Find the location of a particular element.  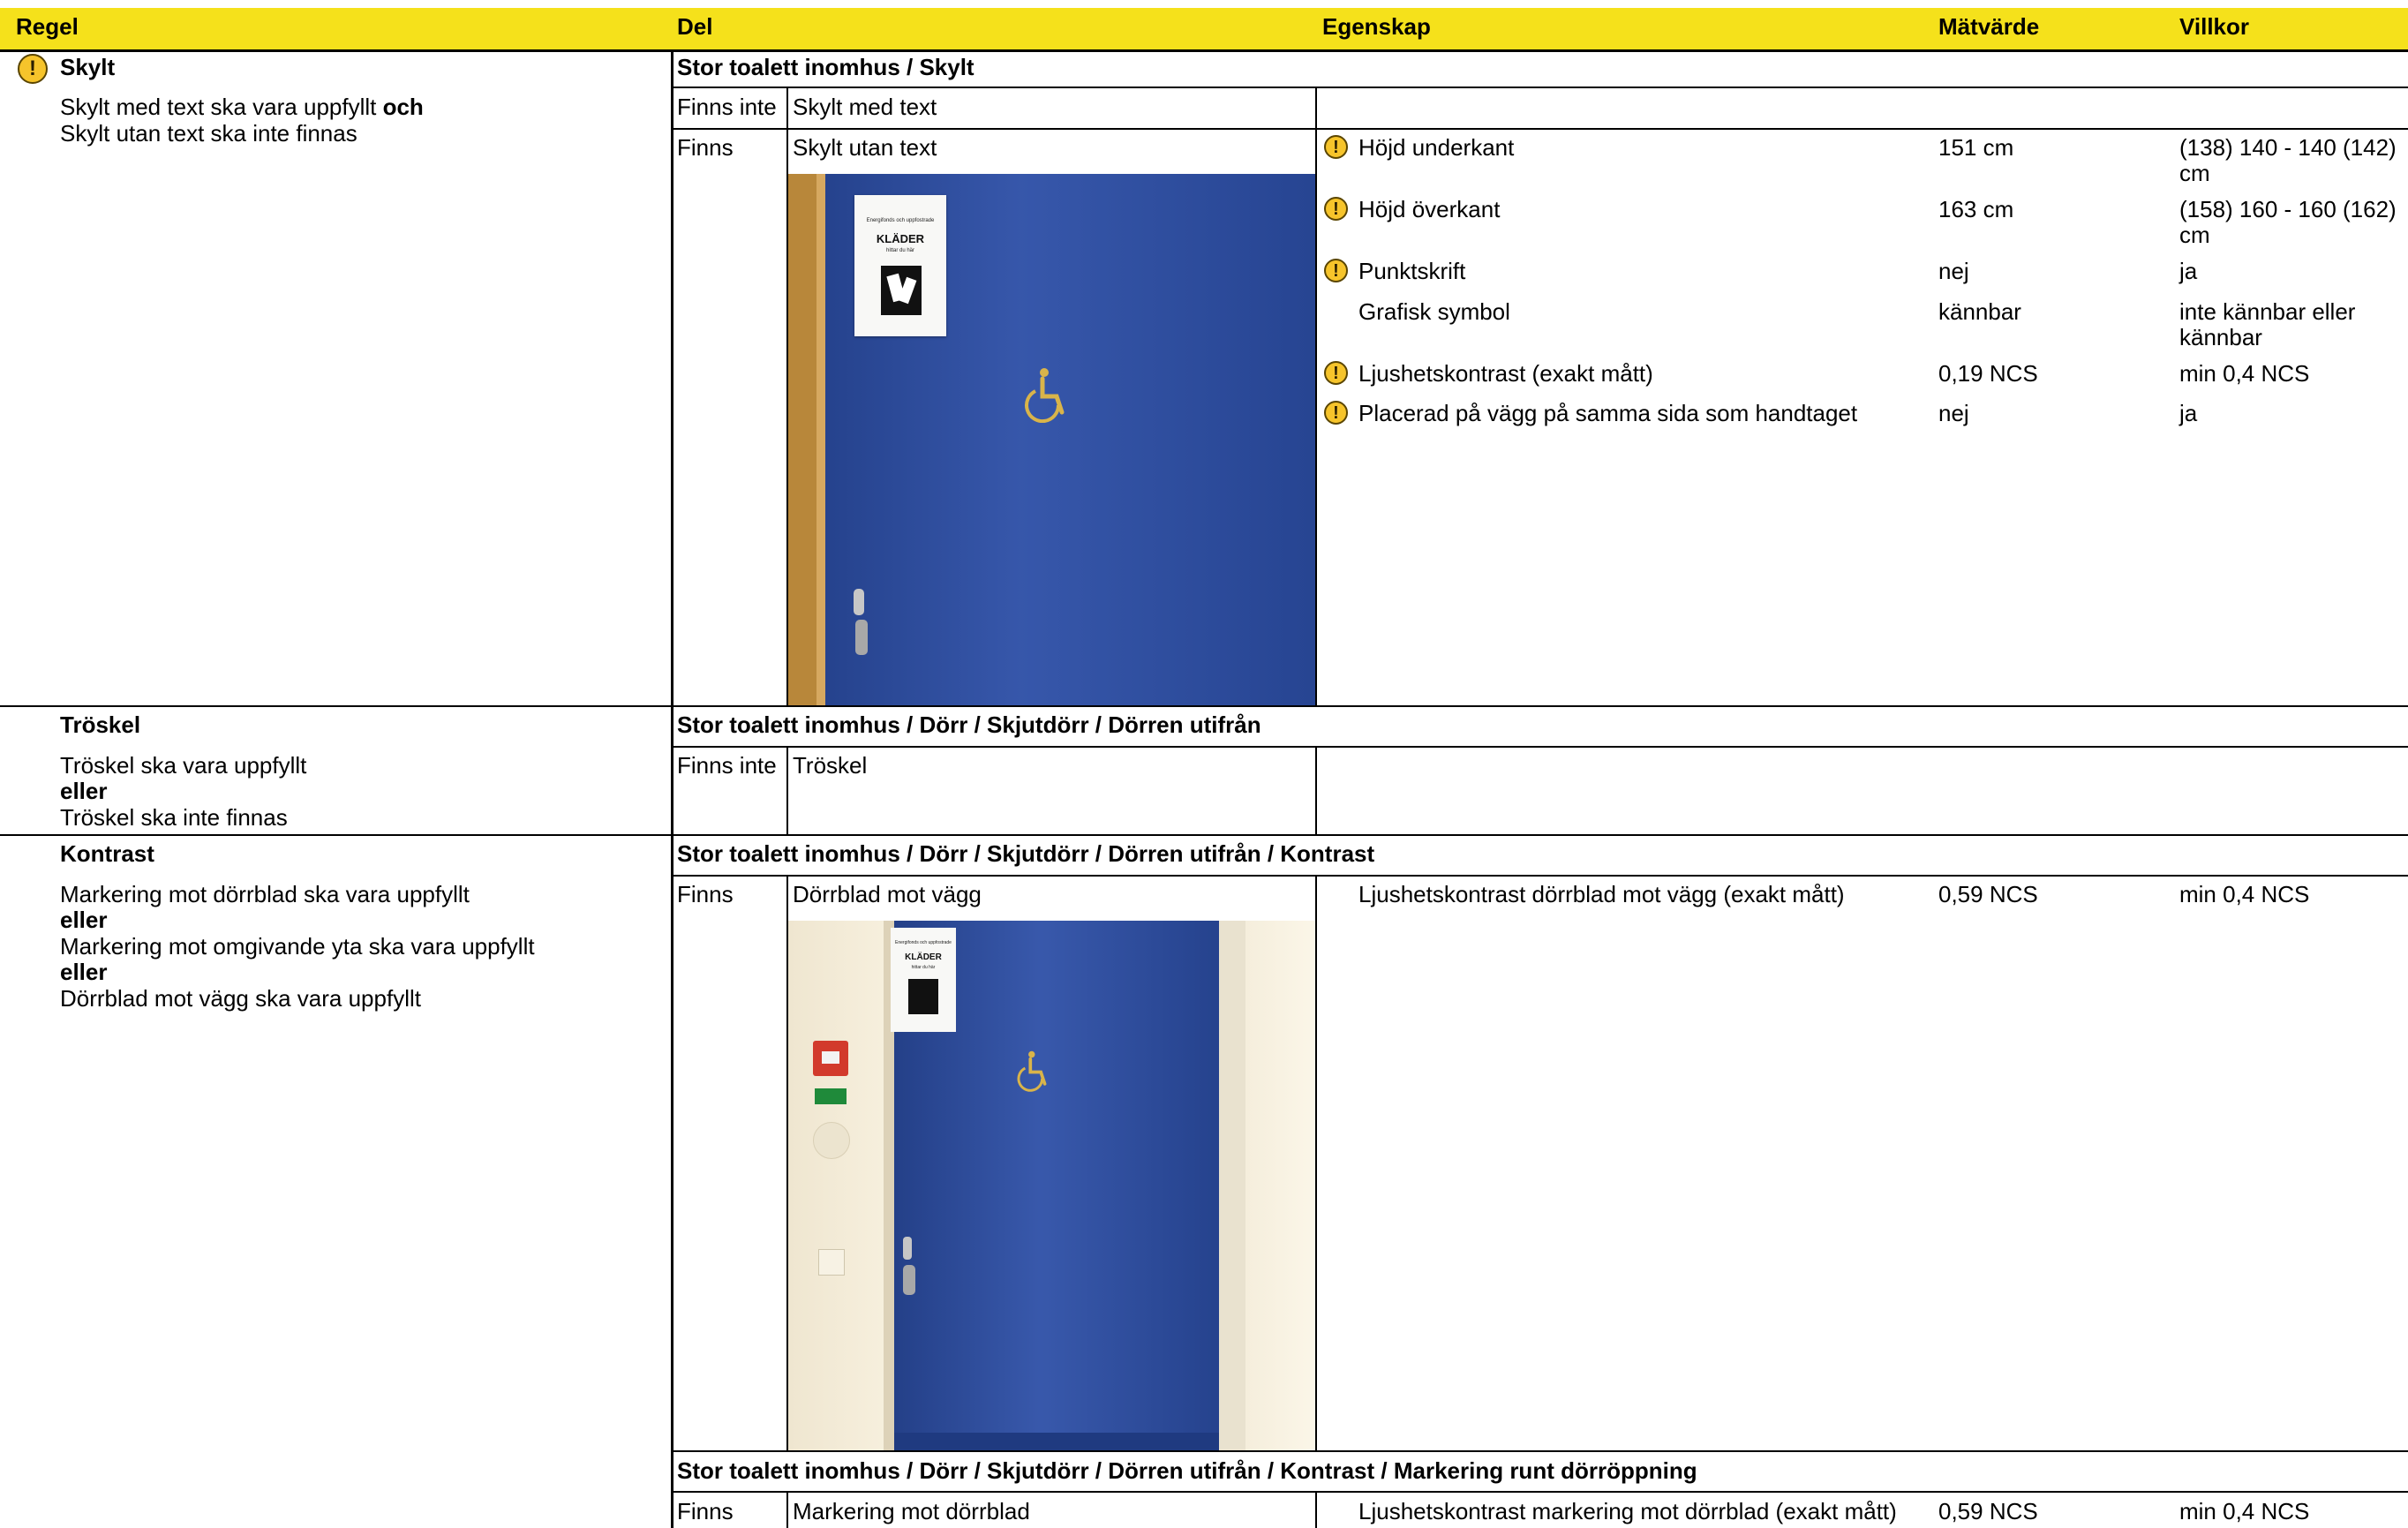

rule-title-skylt: Skylt is located at coordinates (88, 67).